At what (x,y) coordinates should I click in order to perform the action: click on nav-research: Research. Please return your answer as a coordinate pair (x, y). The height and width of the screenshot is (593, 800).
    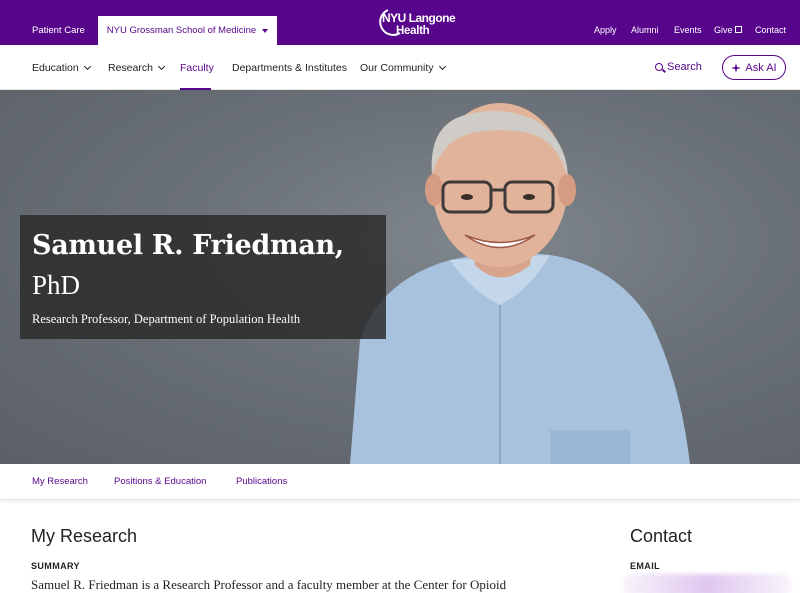
    Looking at the image, I should click on (136, 68).